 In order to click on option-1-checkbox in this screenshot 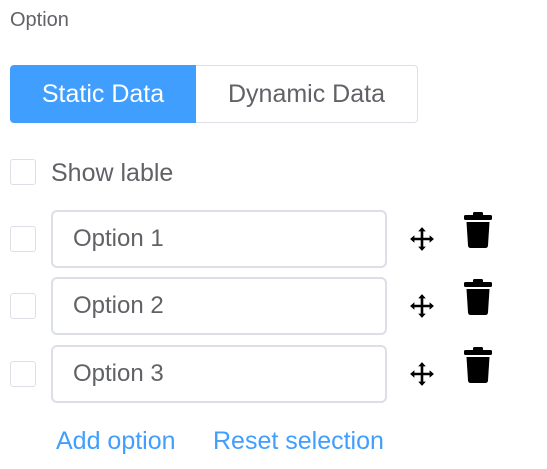, I will do `click(23, 239)`.